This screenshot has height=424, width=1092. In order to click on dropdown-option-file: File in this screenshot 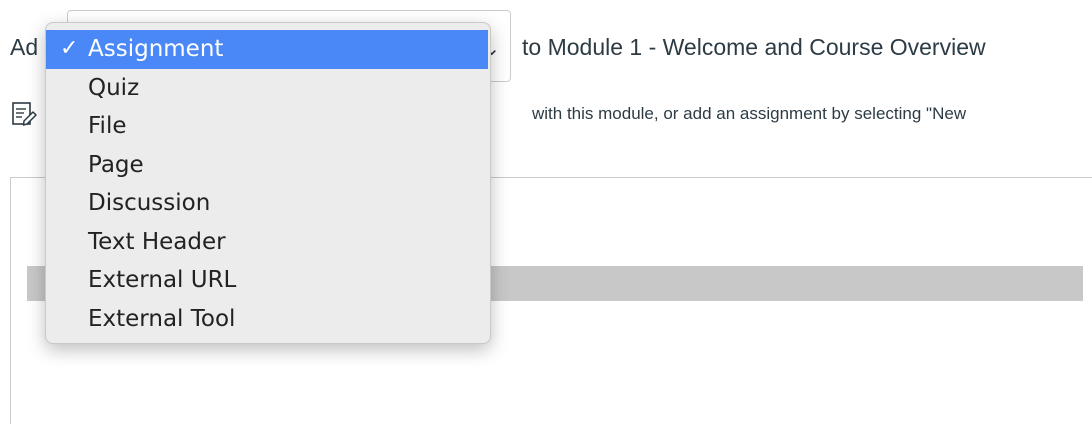, I will do `click(268, 126)`.